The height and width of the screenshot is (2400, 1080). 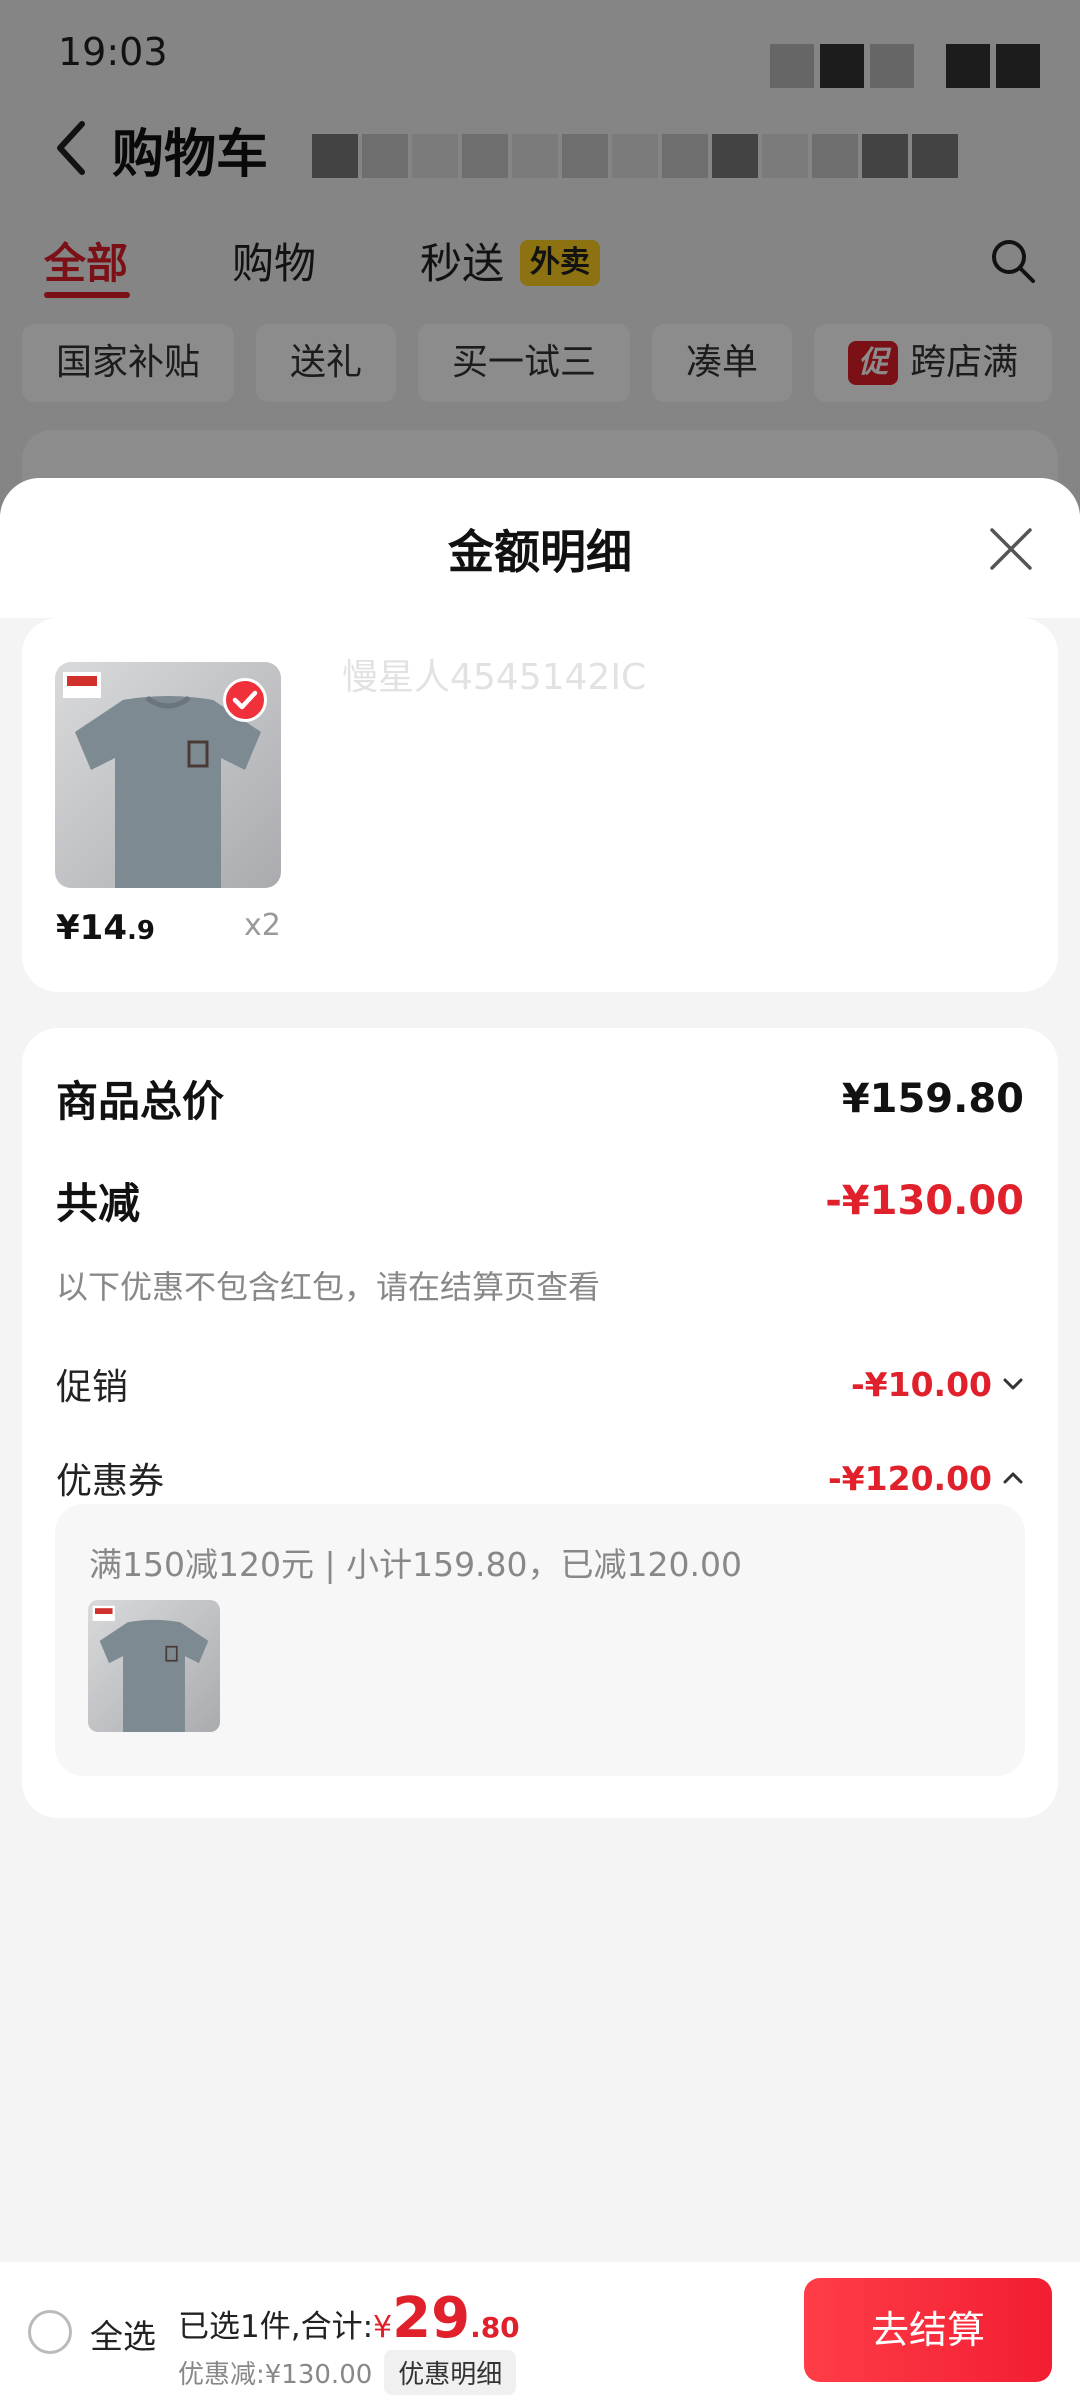 I want to click on product-price: ¥14.9, so click(x=105, y=928).